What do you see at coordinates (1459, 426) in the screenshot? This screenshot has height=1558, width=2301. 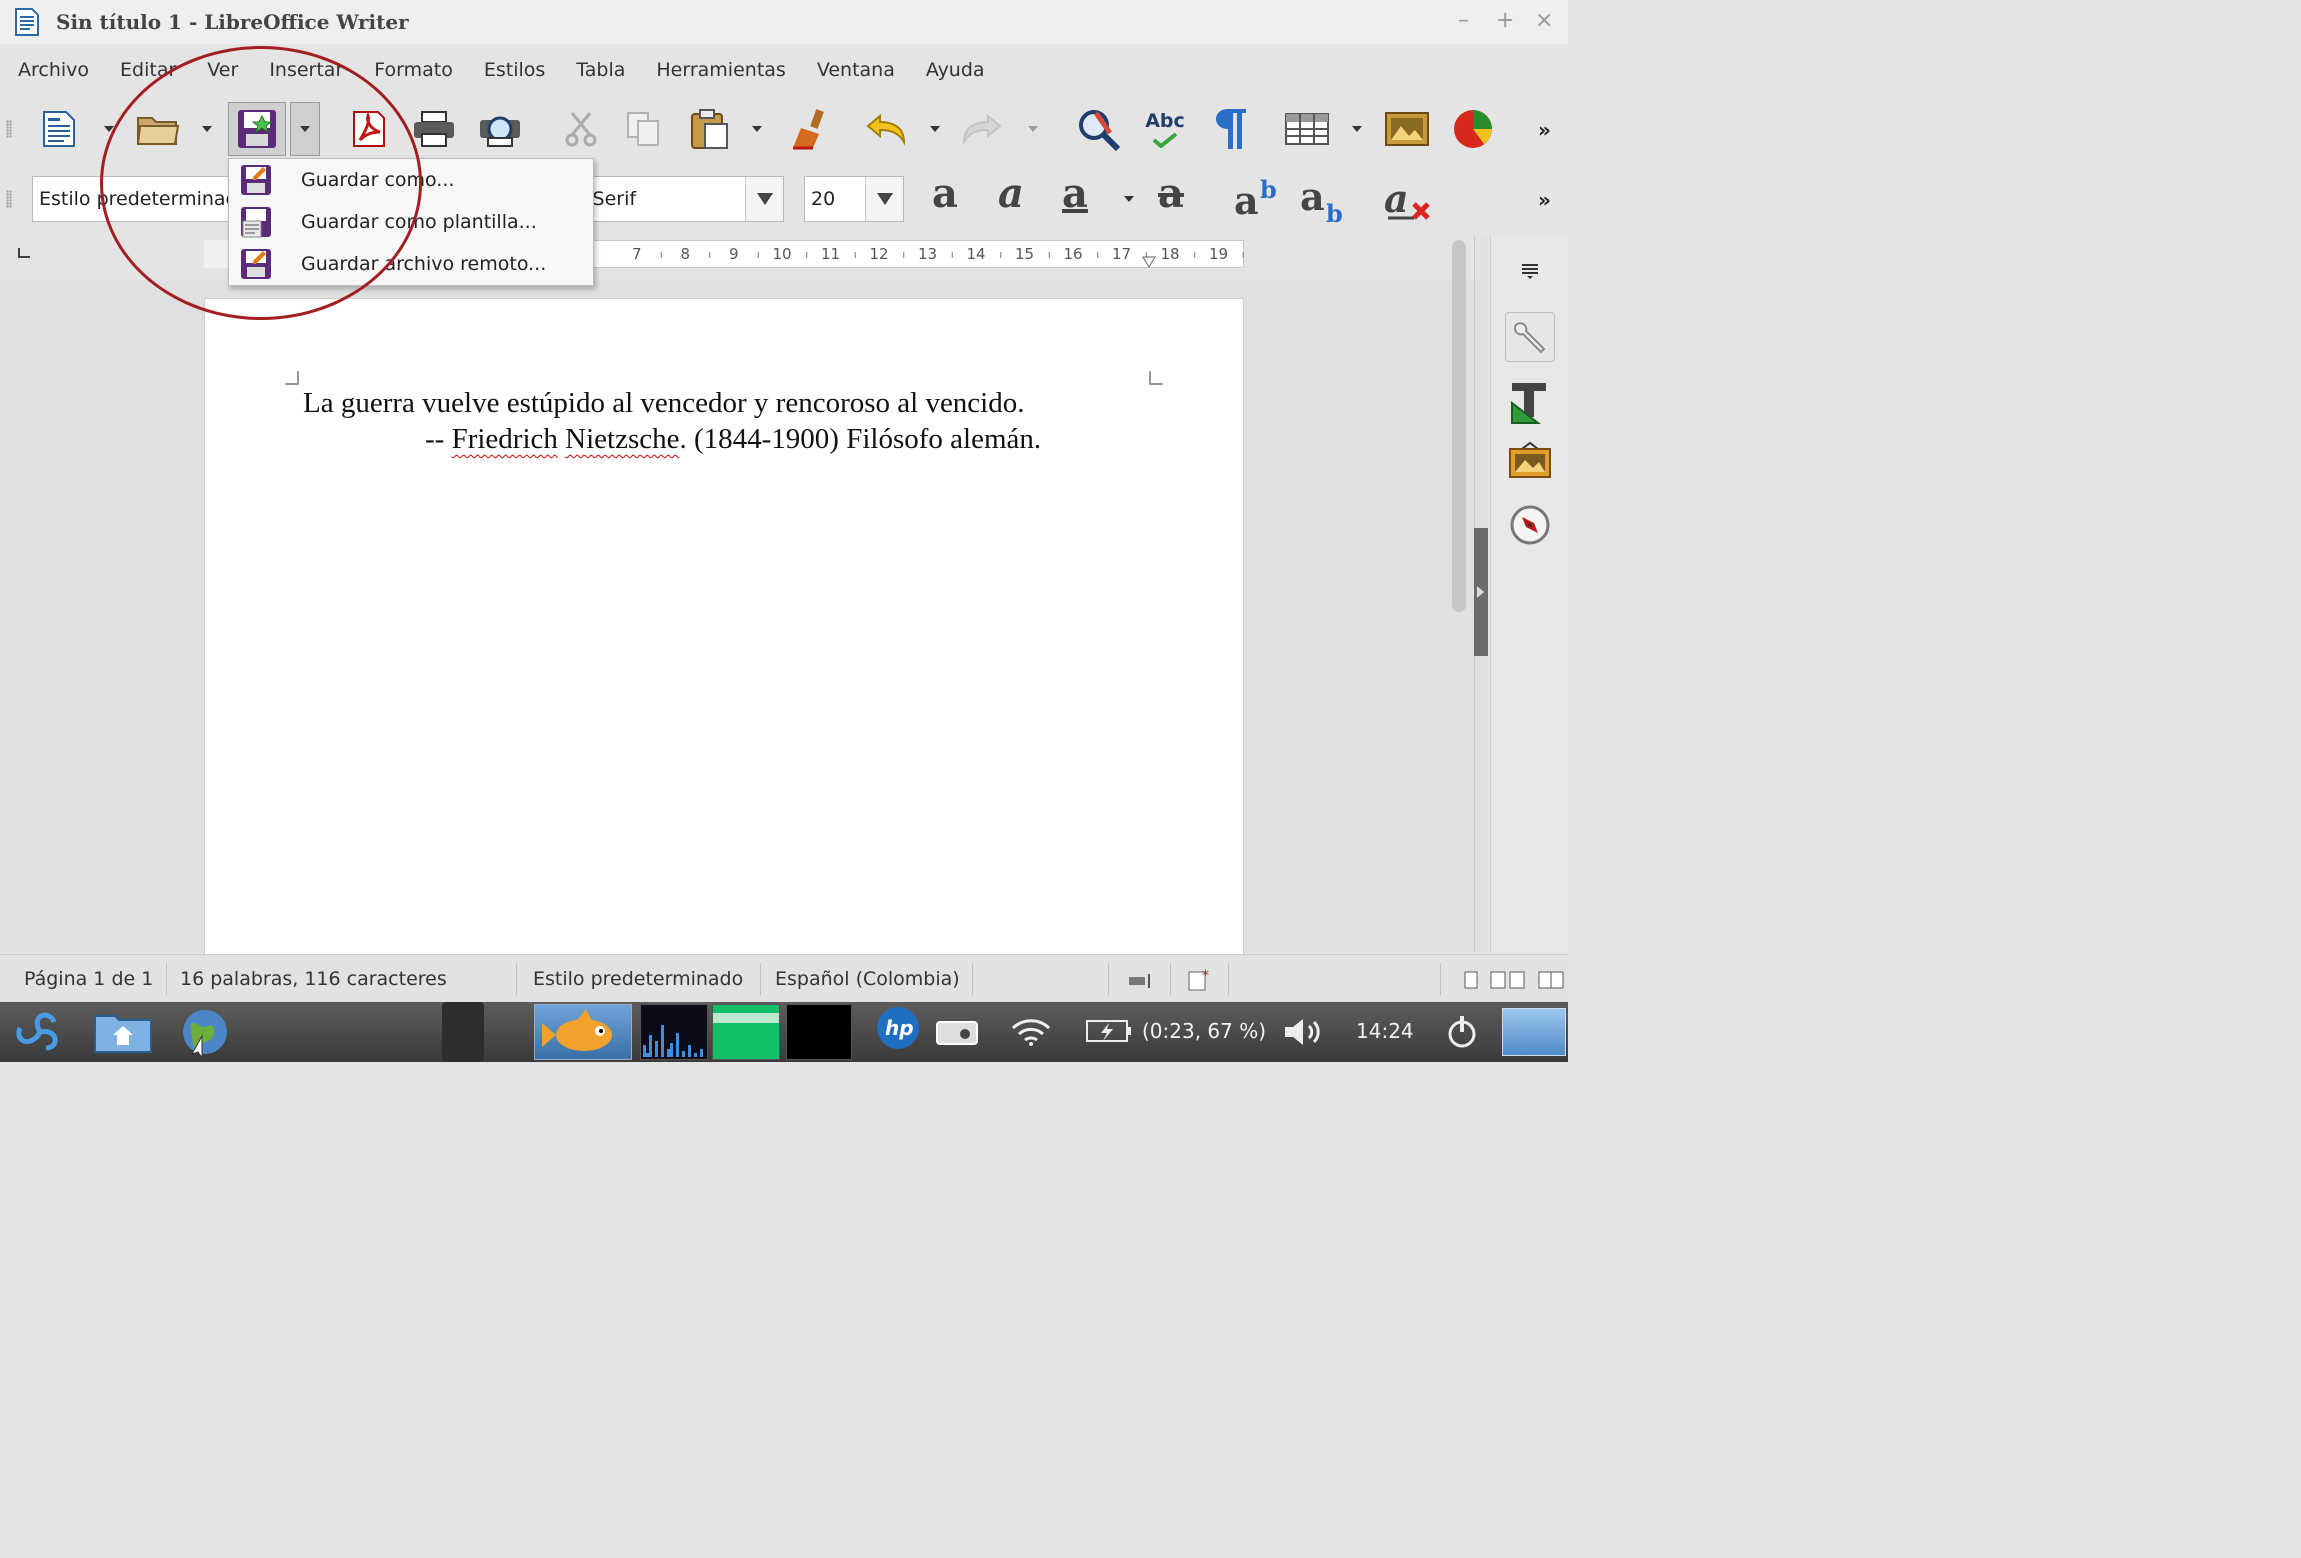 I see `vertical-scrollbar` at bounding box center [1459, 426].